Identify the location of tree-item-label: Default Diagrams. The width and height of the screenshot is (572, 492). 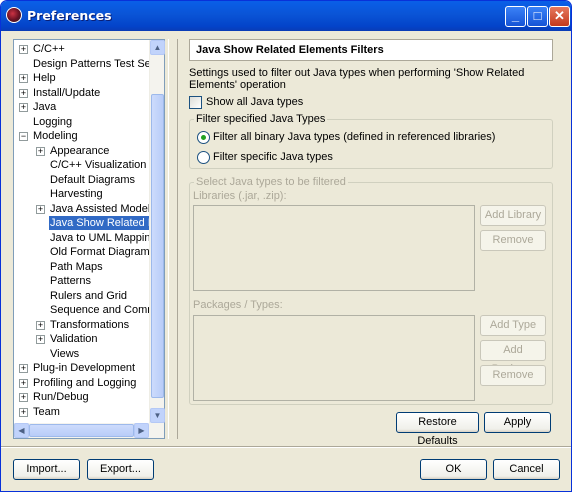
(92, 179).